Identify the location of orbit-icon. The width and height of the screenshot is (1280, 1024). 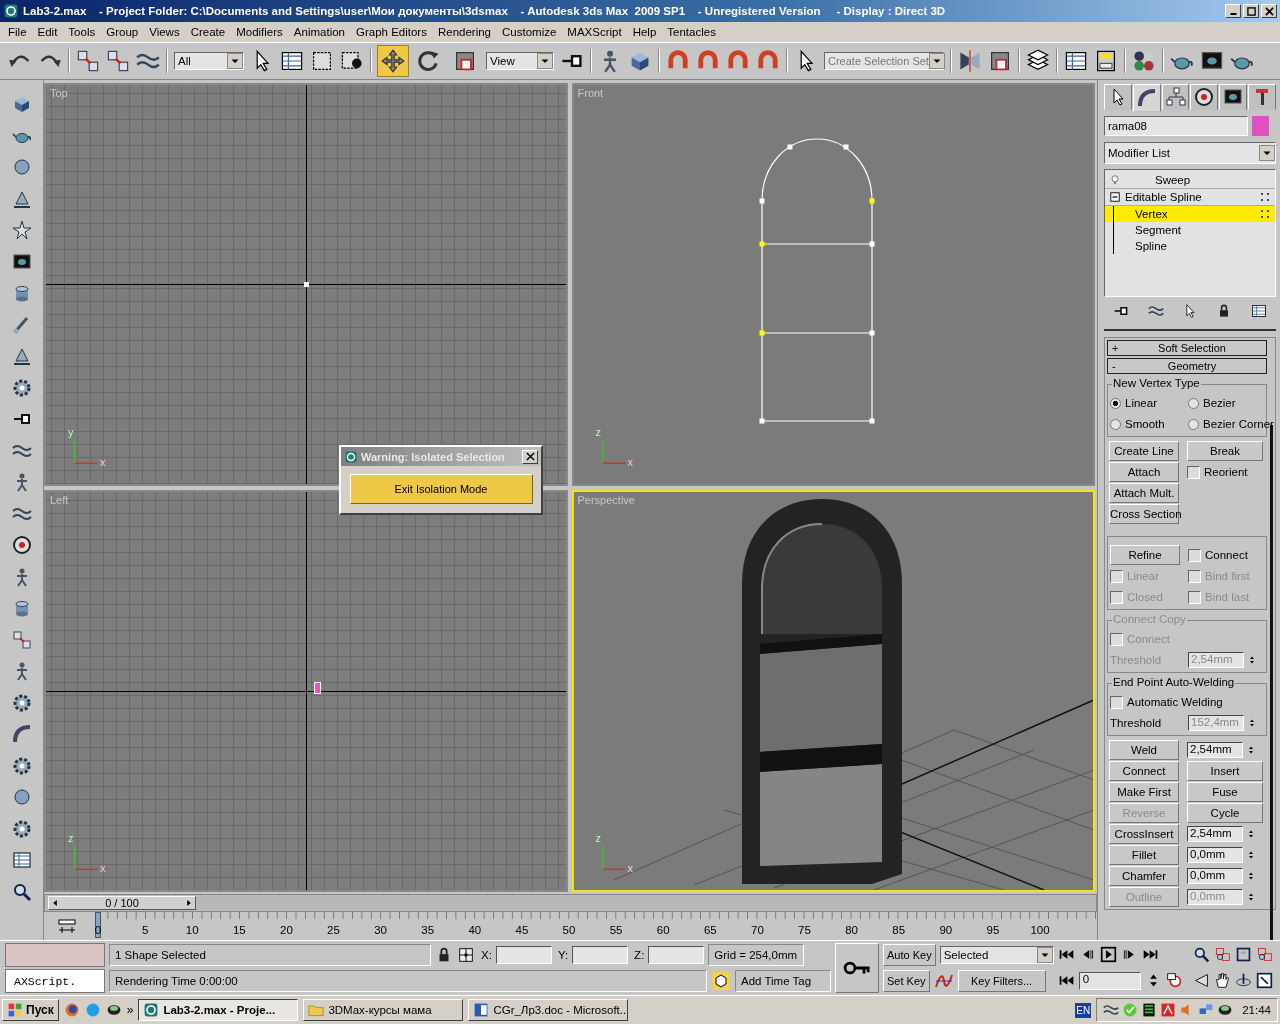
(1243, 980).